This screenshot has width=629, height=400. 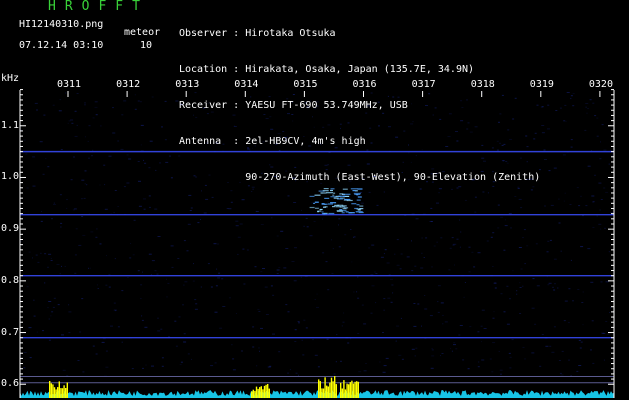 What do you see at coordinates (364, 84) in the screenshot?
I see `x-tick-label: 0316` at bounding box center [364, 84].